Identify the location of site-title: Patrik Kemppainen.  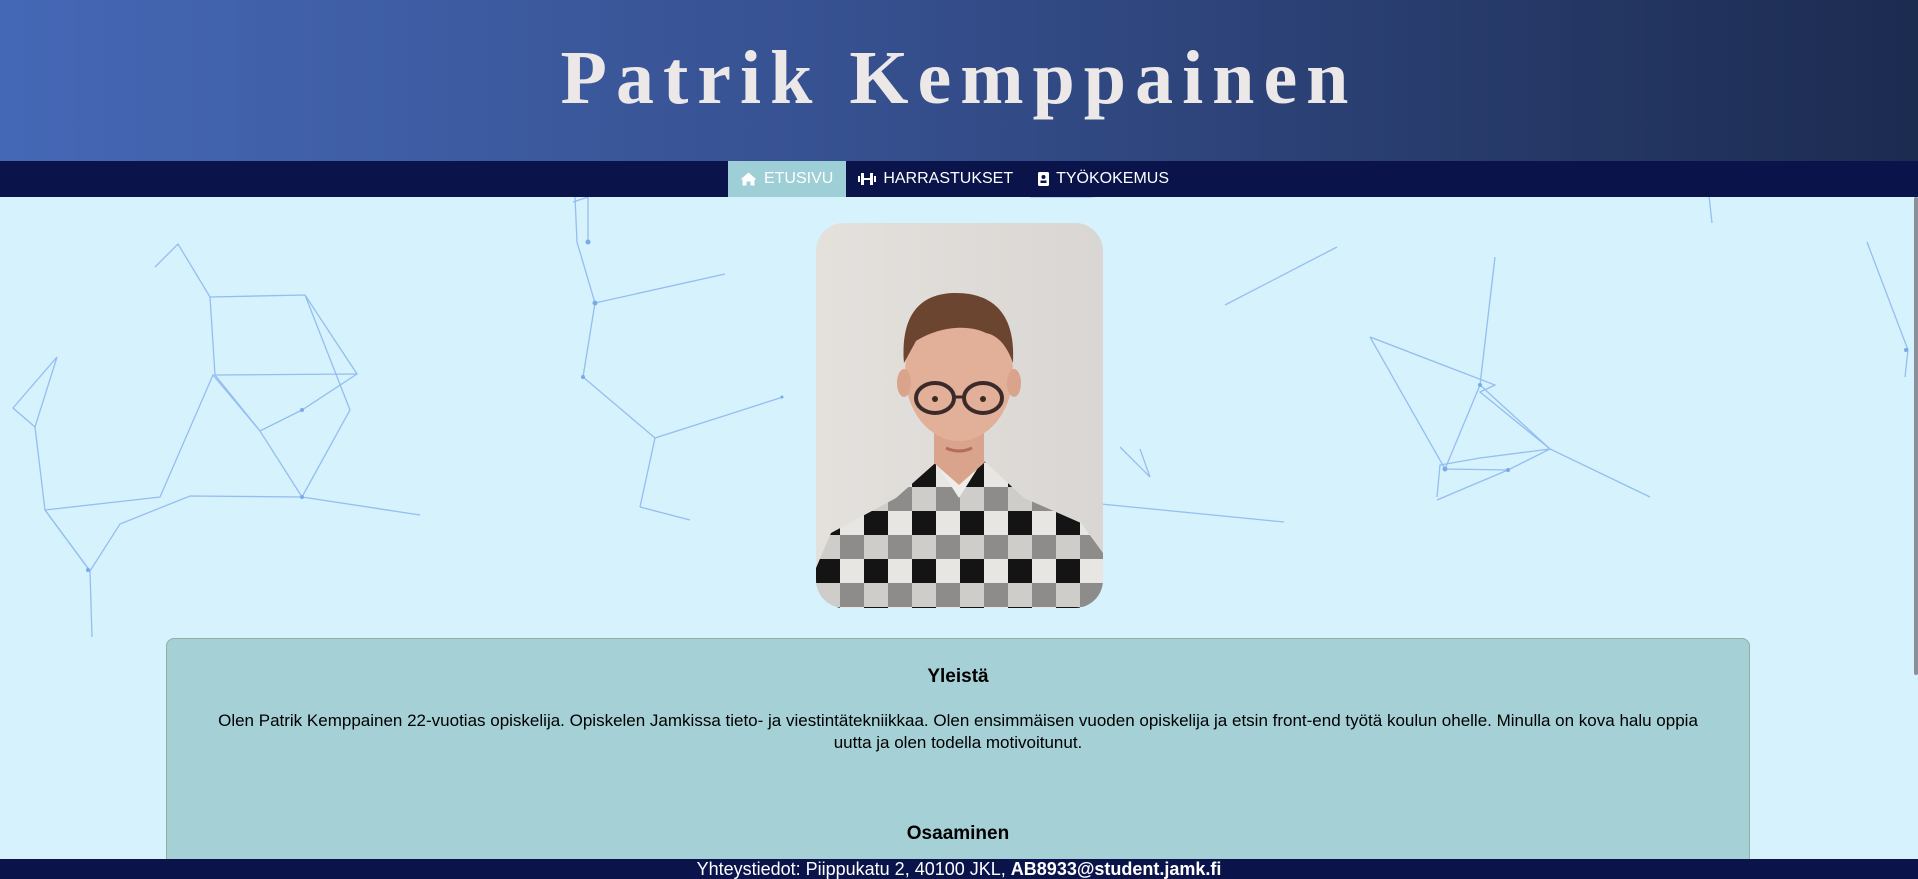
(959, 78).